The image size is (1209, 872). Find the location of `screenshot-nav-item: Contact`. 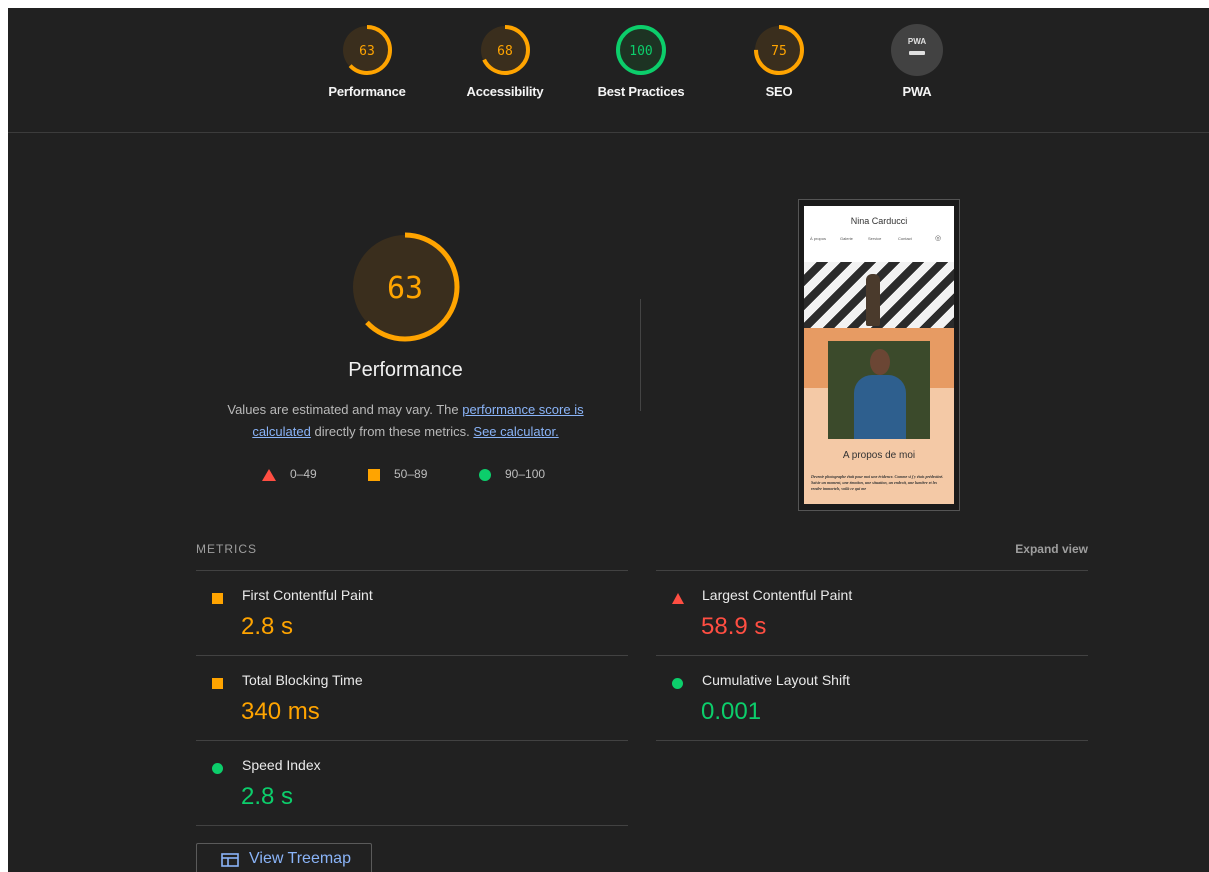

screenshot-nav-item: Contact is located at coordinates (905, 238).